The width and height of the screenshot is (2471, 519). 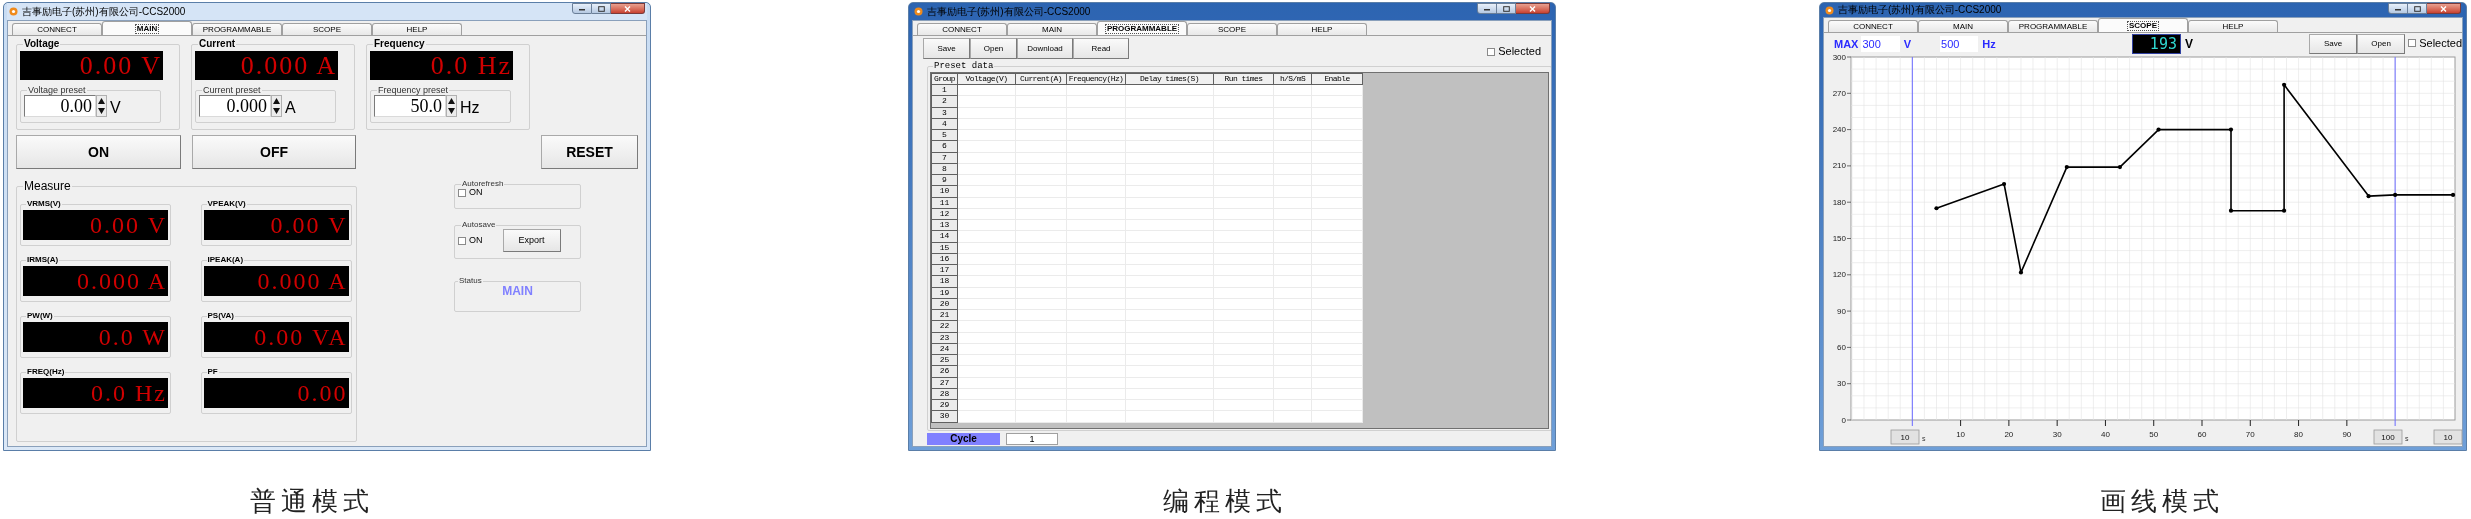 What do you see at coordinates (1880, 44) in the screenshot?
I see `input-field: 300` at bounding box center [1880, 44].